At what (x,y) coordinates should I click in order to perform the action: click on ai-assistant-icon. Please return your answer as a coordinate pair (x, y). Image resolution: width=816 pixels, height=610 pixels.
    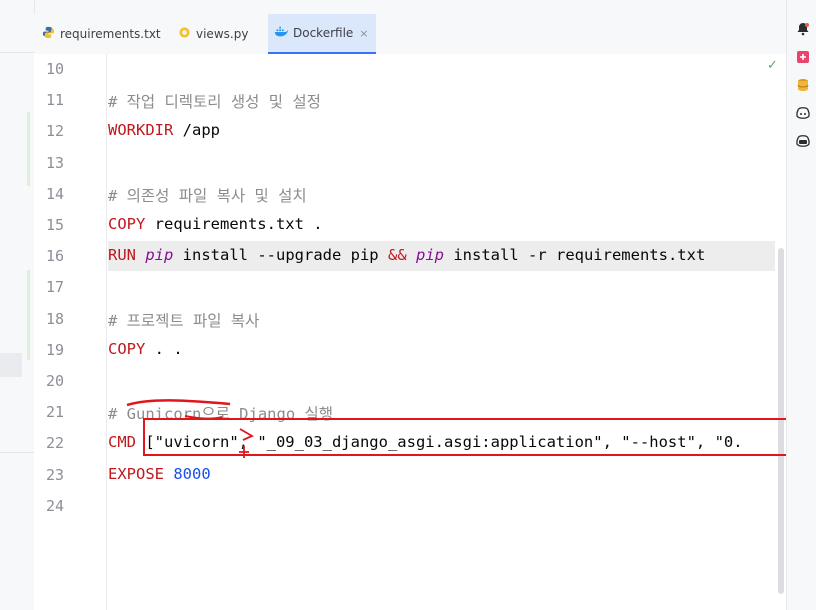
    Looking at the image, I should click on (803, 58).